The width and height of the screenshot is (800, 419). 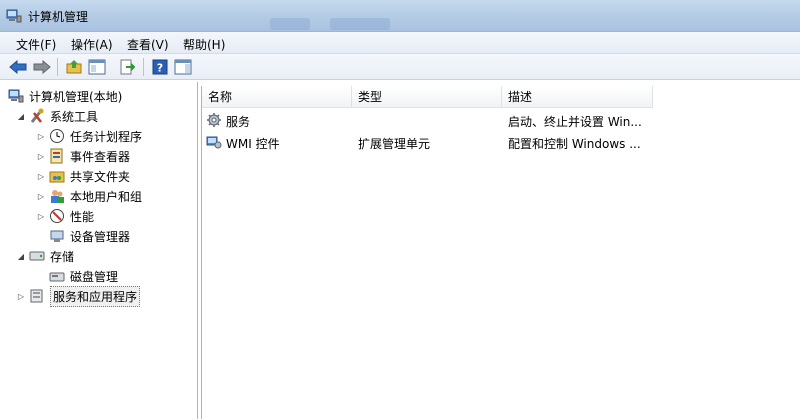 What do you see at coordinates (95, 296) in the screenshot?
I see `tree-label: 服务和应用程序` at bounding box center [95, 296].